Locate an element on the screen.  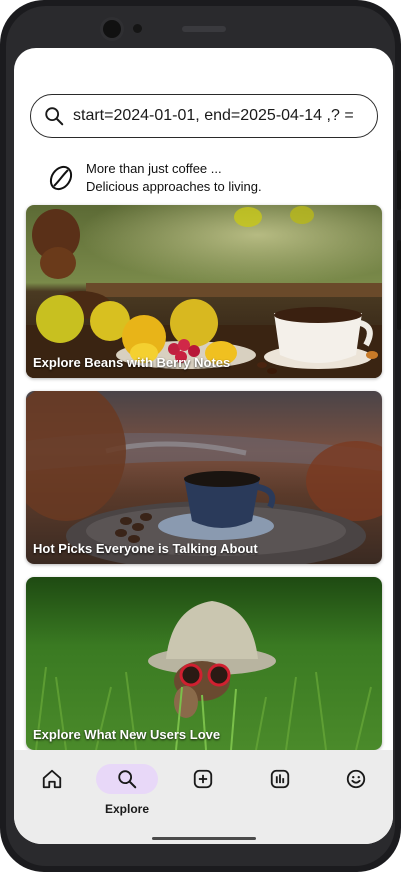
nav-stats is located at coordinates (280, 794).